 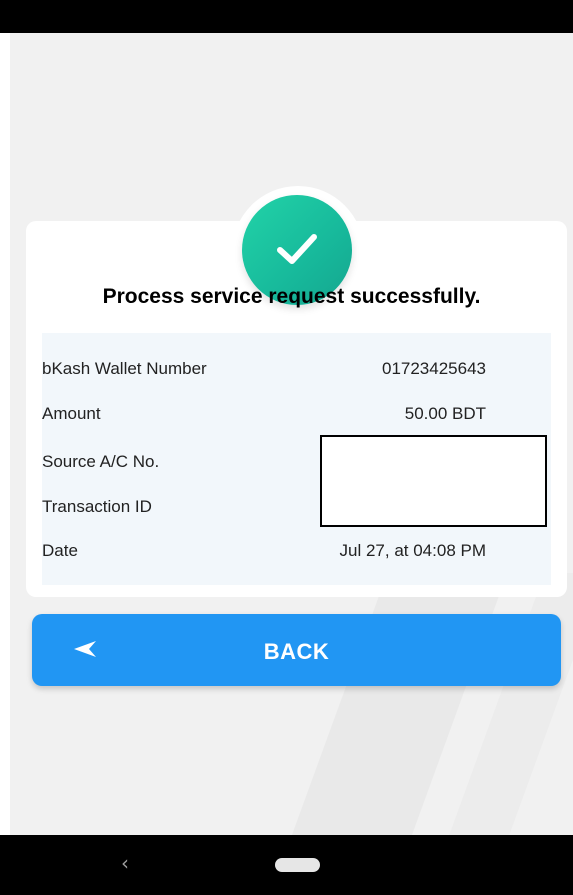 I want to click on success-title: Process service request successfully., so click(x=291, y=296).